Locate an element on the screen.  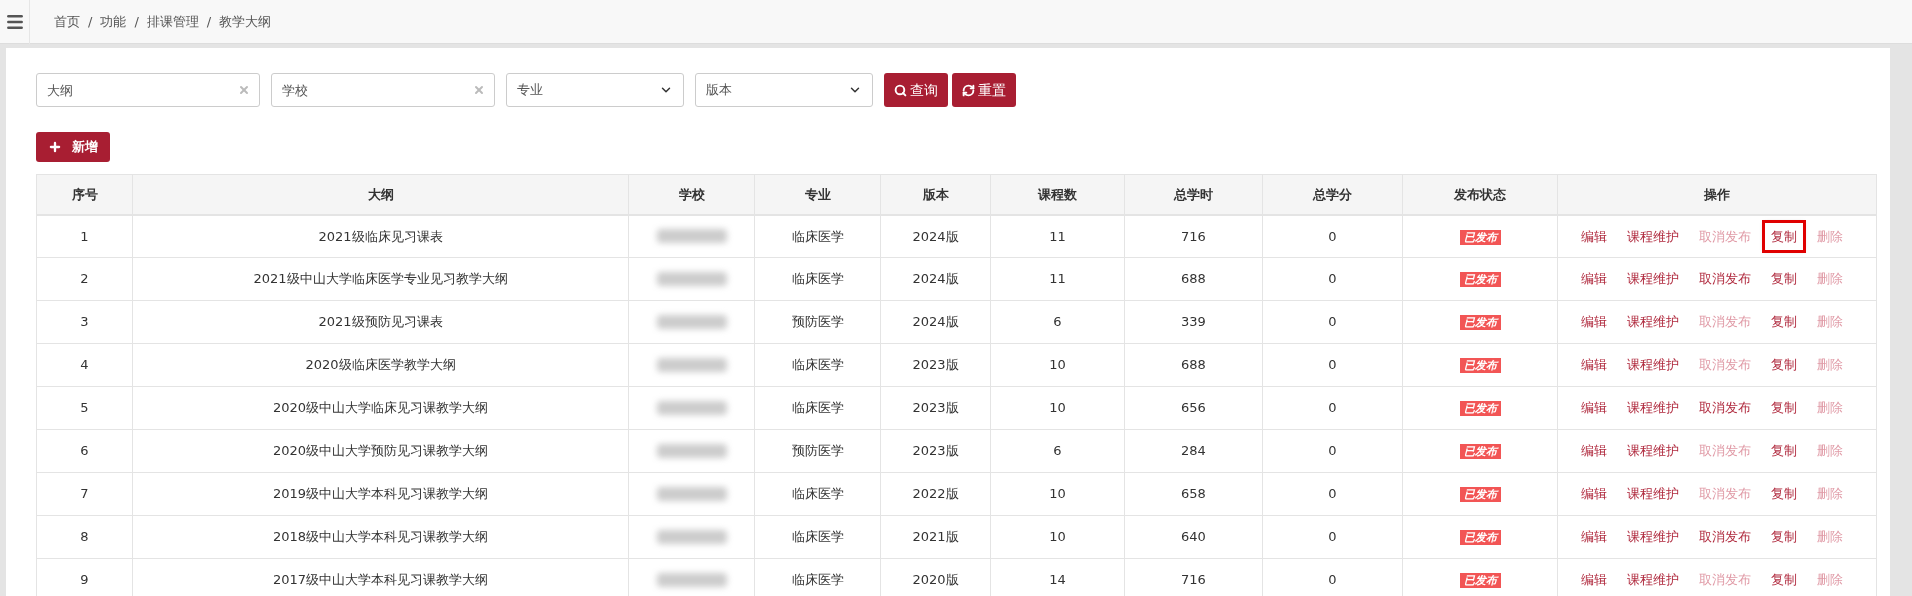
search-field: 学校 is located at coordinates (383, 90).